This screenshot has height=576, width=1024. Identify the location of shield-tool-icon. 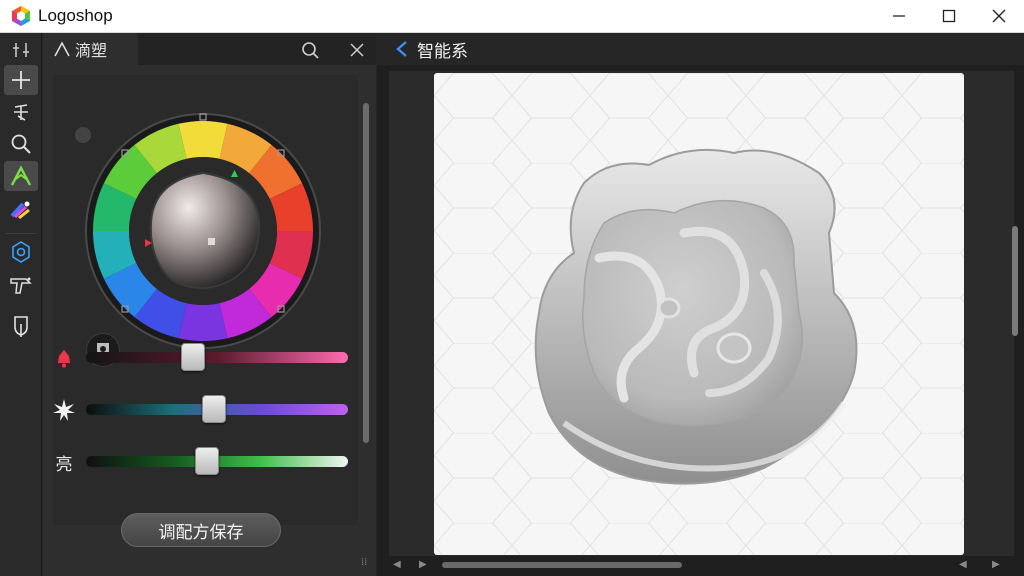
(21, 326).